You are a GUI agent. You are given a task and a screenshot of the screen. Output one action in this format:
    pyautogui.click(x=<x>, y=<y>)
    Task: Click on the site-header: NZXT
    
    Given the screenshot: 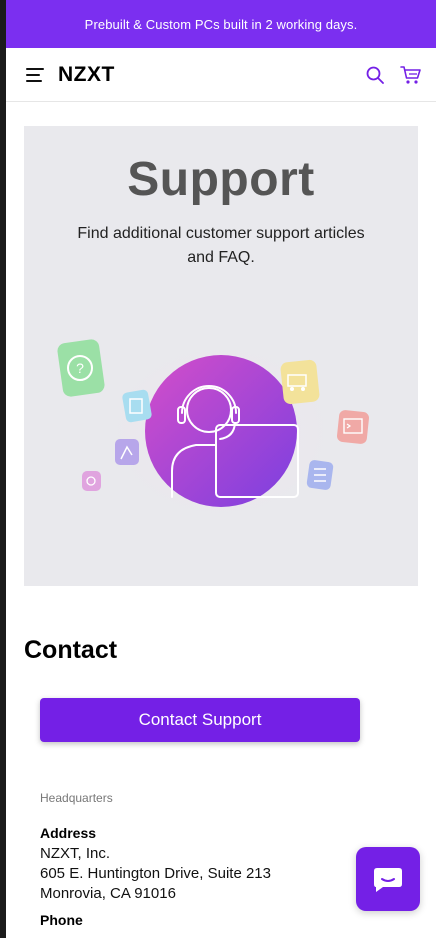 What is the action you would take?
    pyautogui.click(x=221, y=75)
    